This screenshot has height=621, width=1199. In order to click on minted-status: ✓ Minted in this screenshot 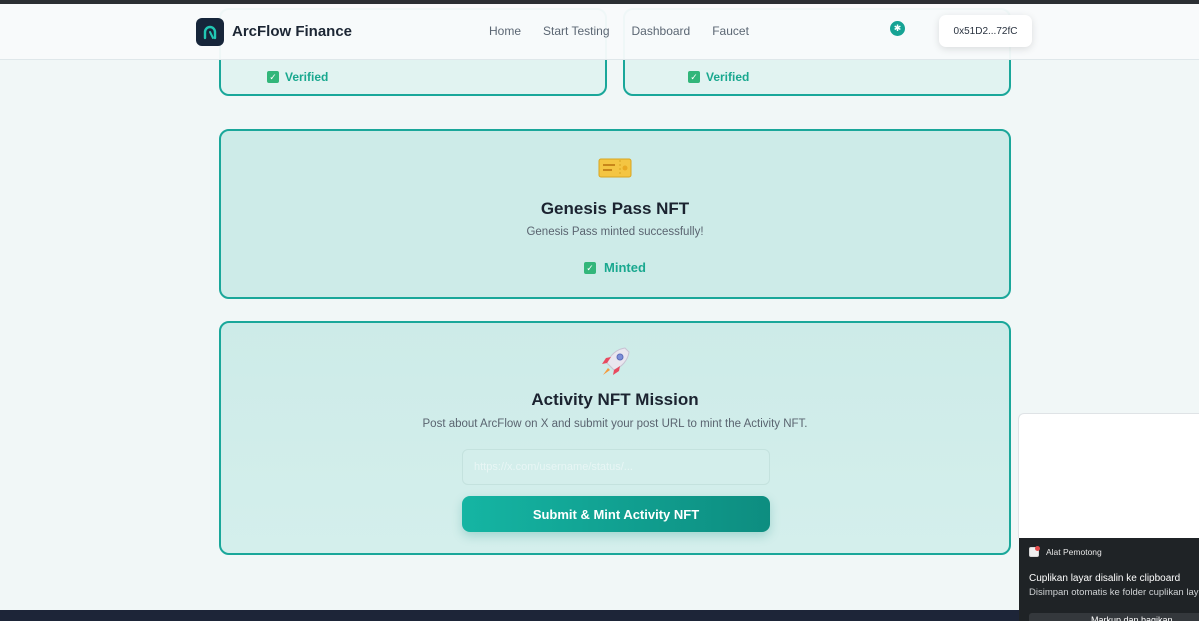, I will do `click(615, 267)`.